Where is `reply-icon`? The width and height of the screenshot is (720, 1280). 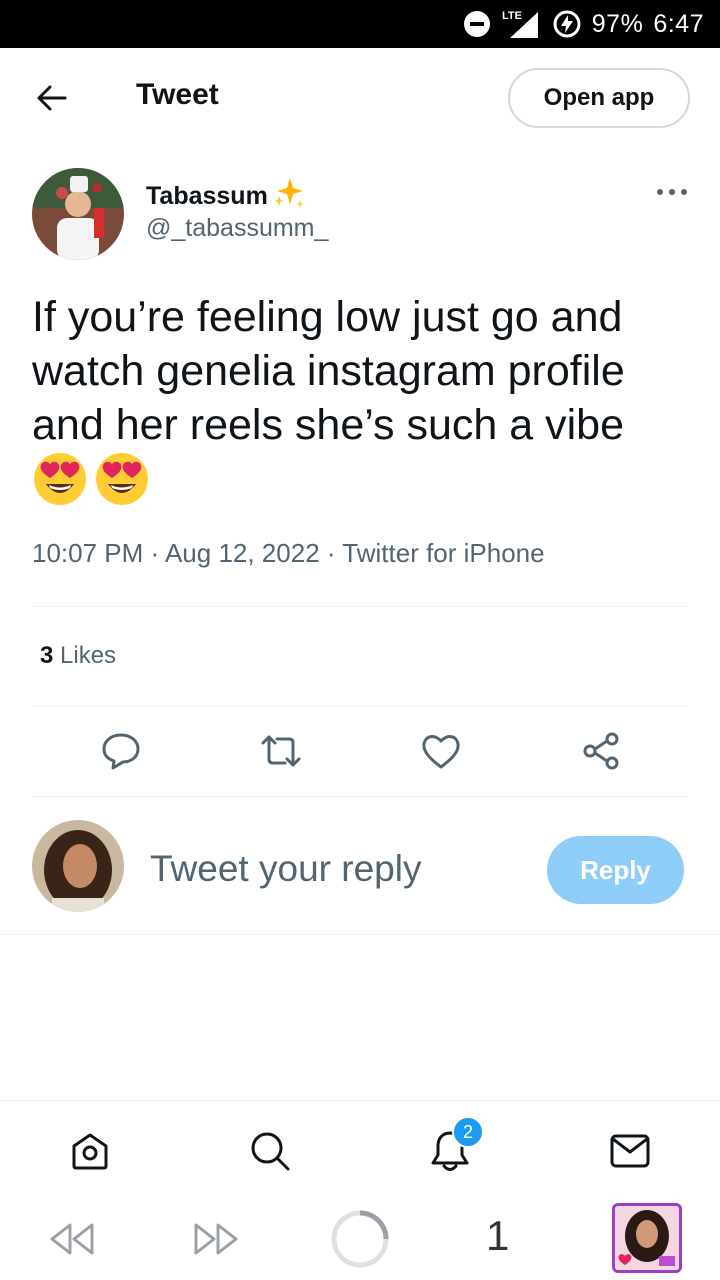 reply-icon is located at coordinates (121, 751).